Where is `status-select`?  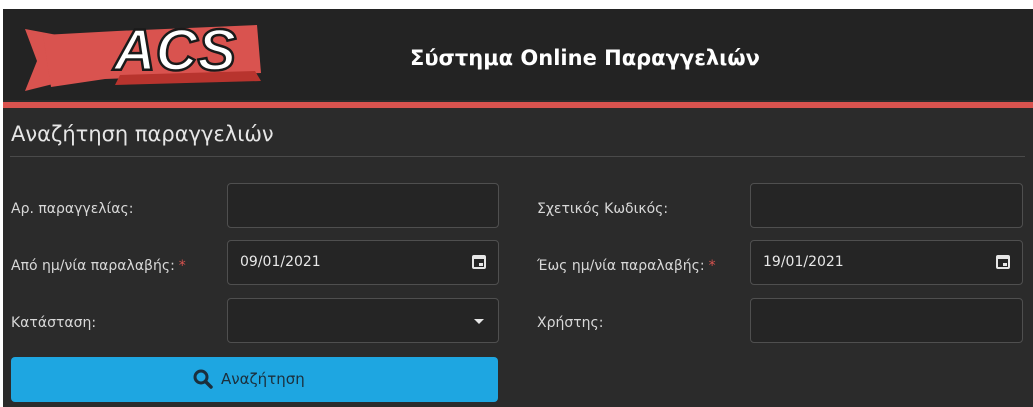 status-select is located at coordinates (363, 320).